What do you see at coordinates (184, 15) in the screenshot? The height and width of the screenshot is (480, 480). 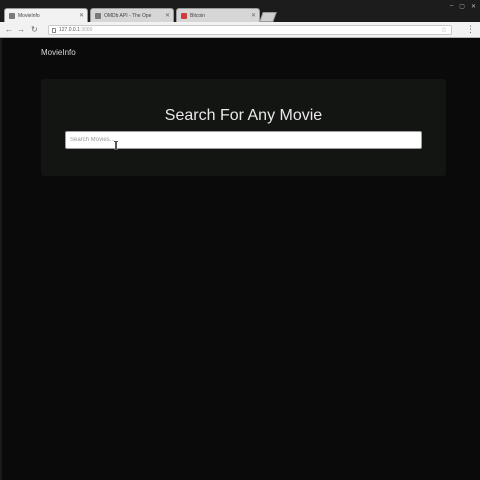 I see `red-app-icon` at bounding box center [184, 15].